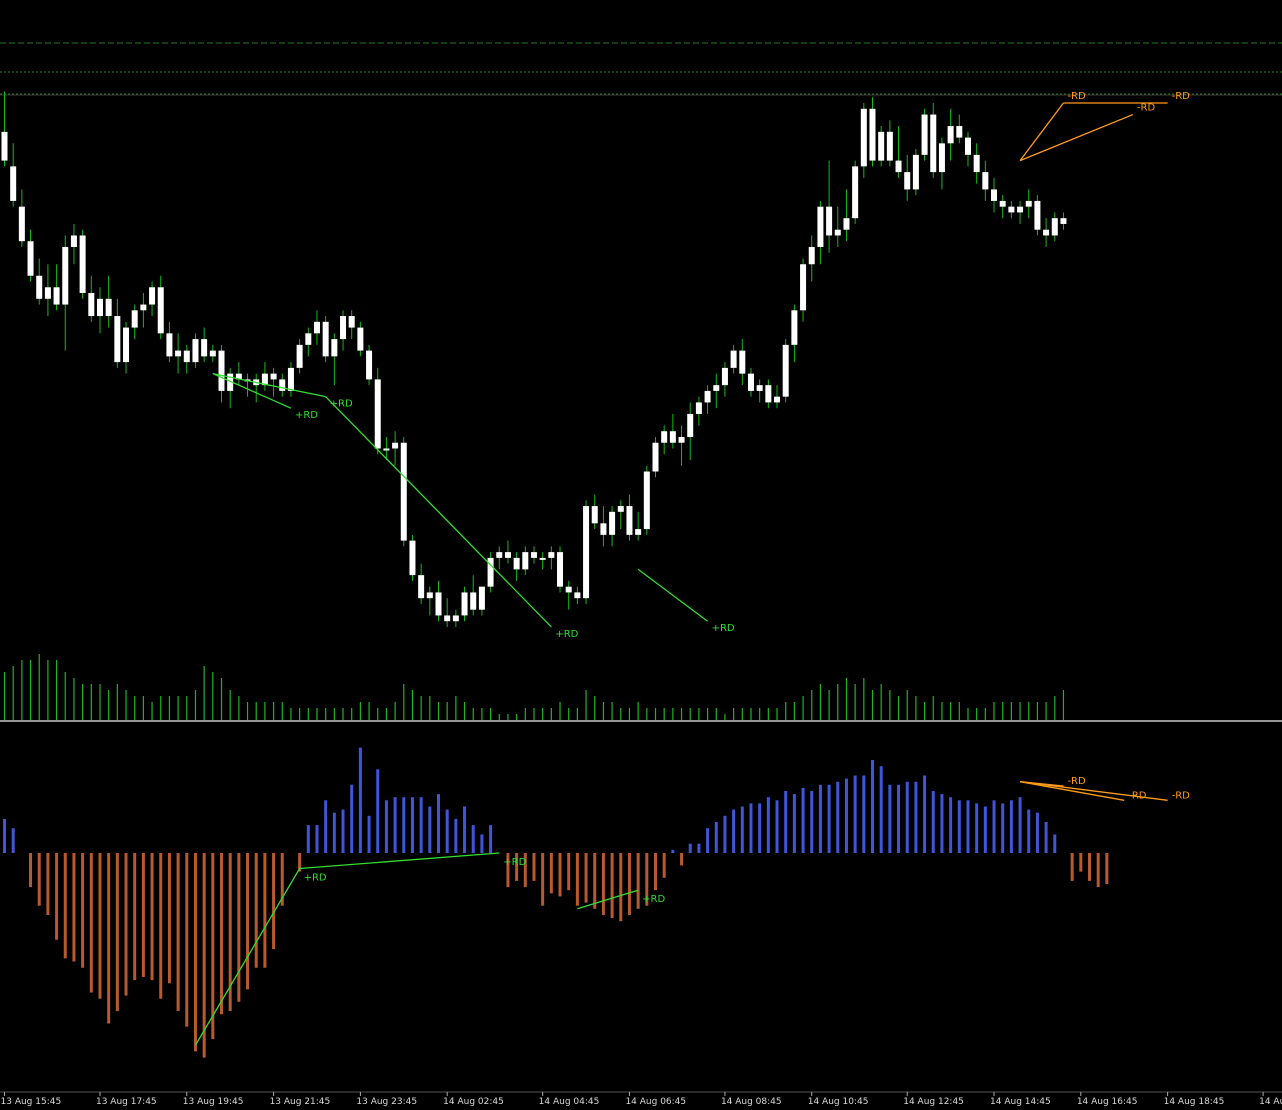  Describe the element at coordinates (473, 1102) in the screenshot. I see `time-tick-label: 14 Aug 02:45` at that location.